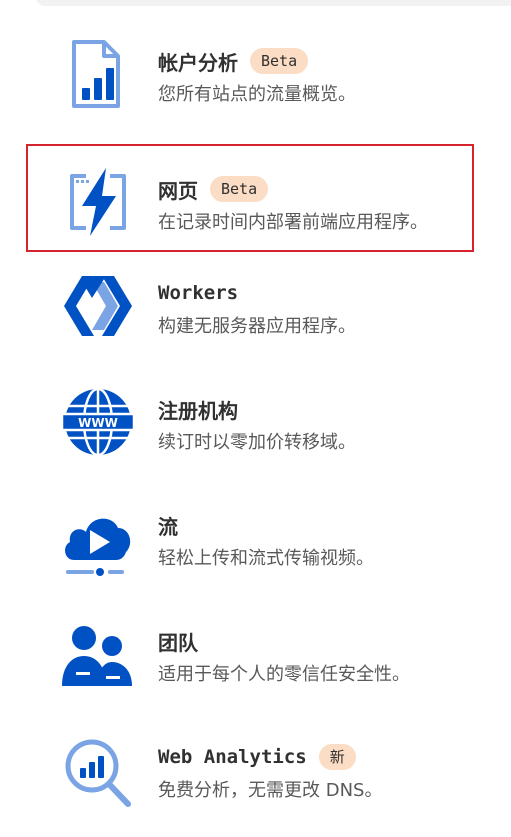 The width and height of the screenshot is (511, 837). I want to click on product-item-stream: 流 轻松上传和流式传输视频。, so click(250, 534).